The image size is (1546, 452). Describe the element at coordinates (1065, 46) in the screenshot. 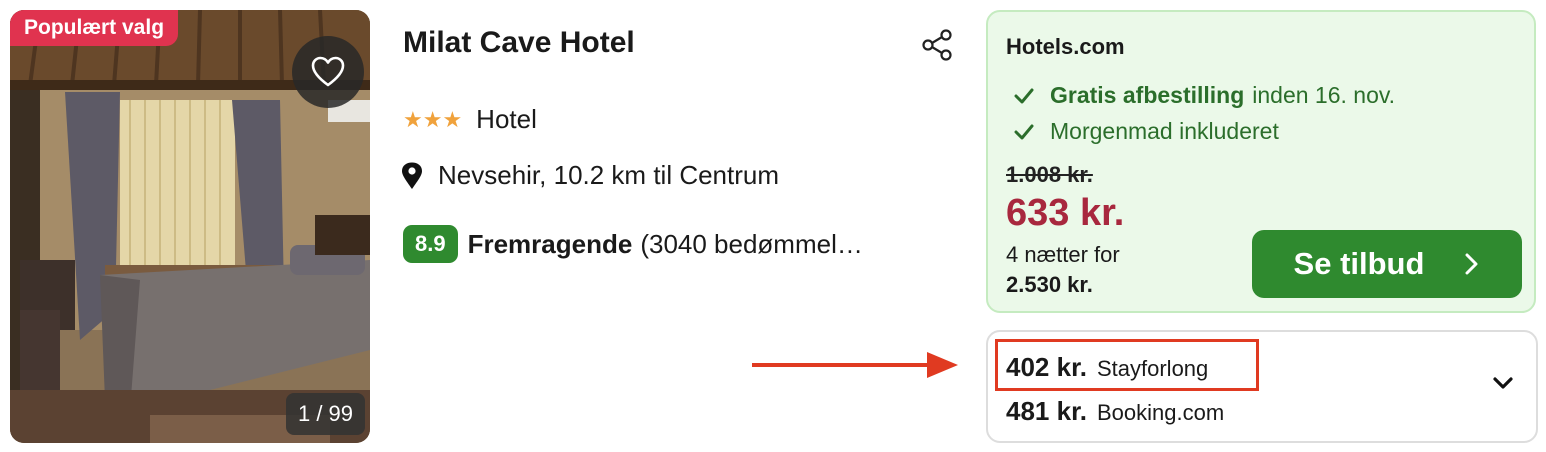

I see `deal-provider: Hotels.com` at that location.